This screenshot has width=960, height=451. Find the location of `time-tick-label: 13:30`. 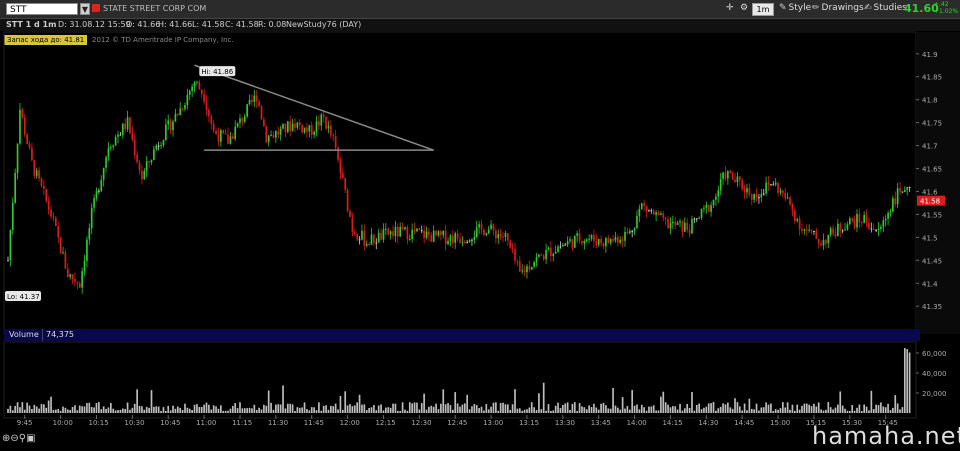

time-tick-label: 13:30 is located at coordinates (565, 423).